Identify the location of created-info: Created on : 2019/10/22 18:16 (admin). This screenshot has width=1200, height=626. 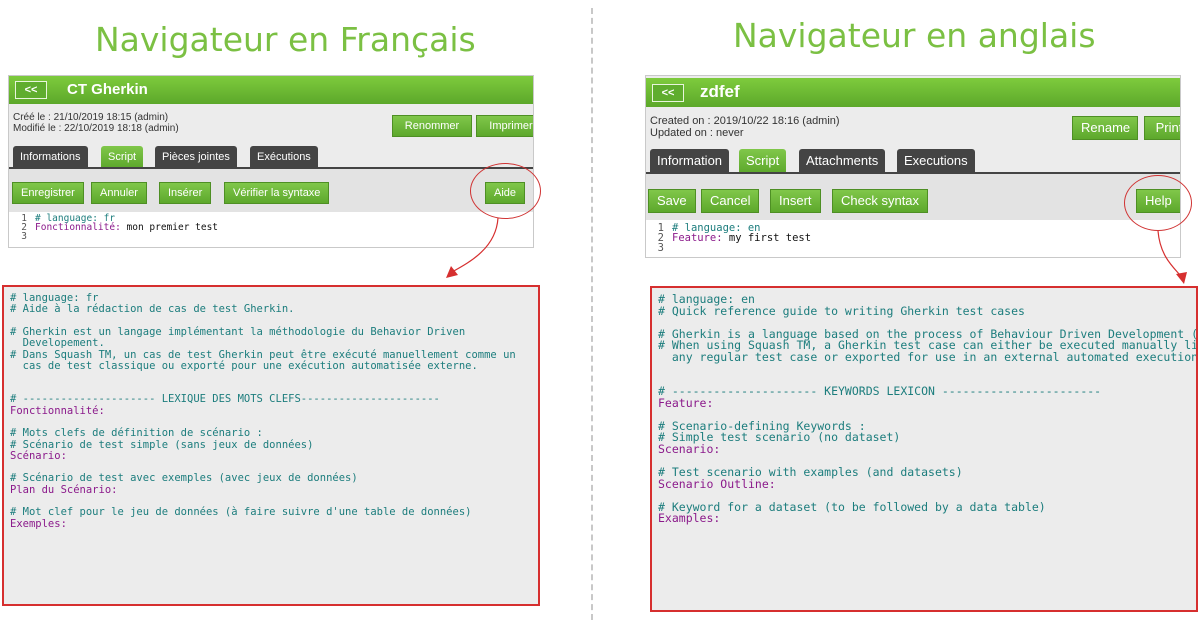
(745, 121).